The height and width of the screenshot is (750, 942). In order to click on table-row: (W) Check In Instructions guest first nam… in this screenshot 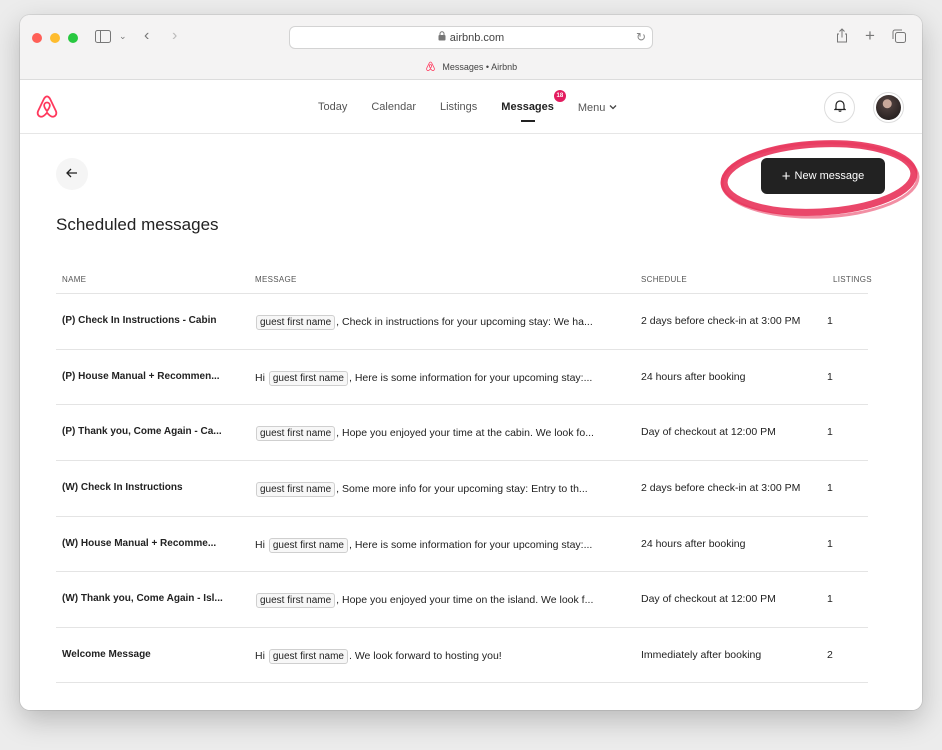, I will do `click(462, 488)`.